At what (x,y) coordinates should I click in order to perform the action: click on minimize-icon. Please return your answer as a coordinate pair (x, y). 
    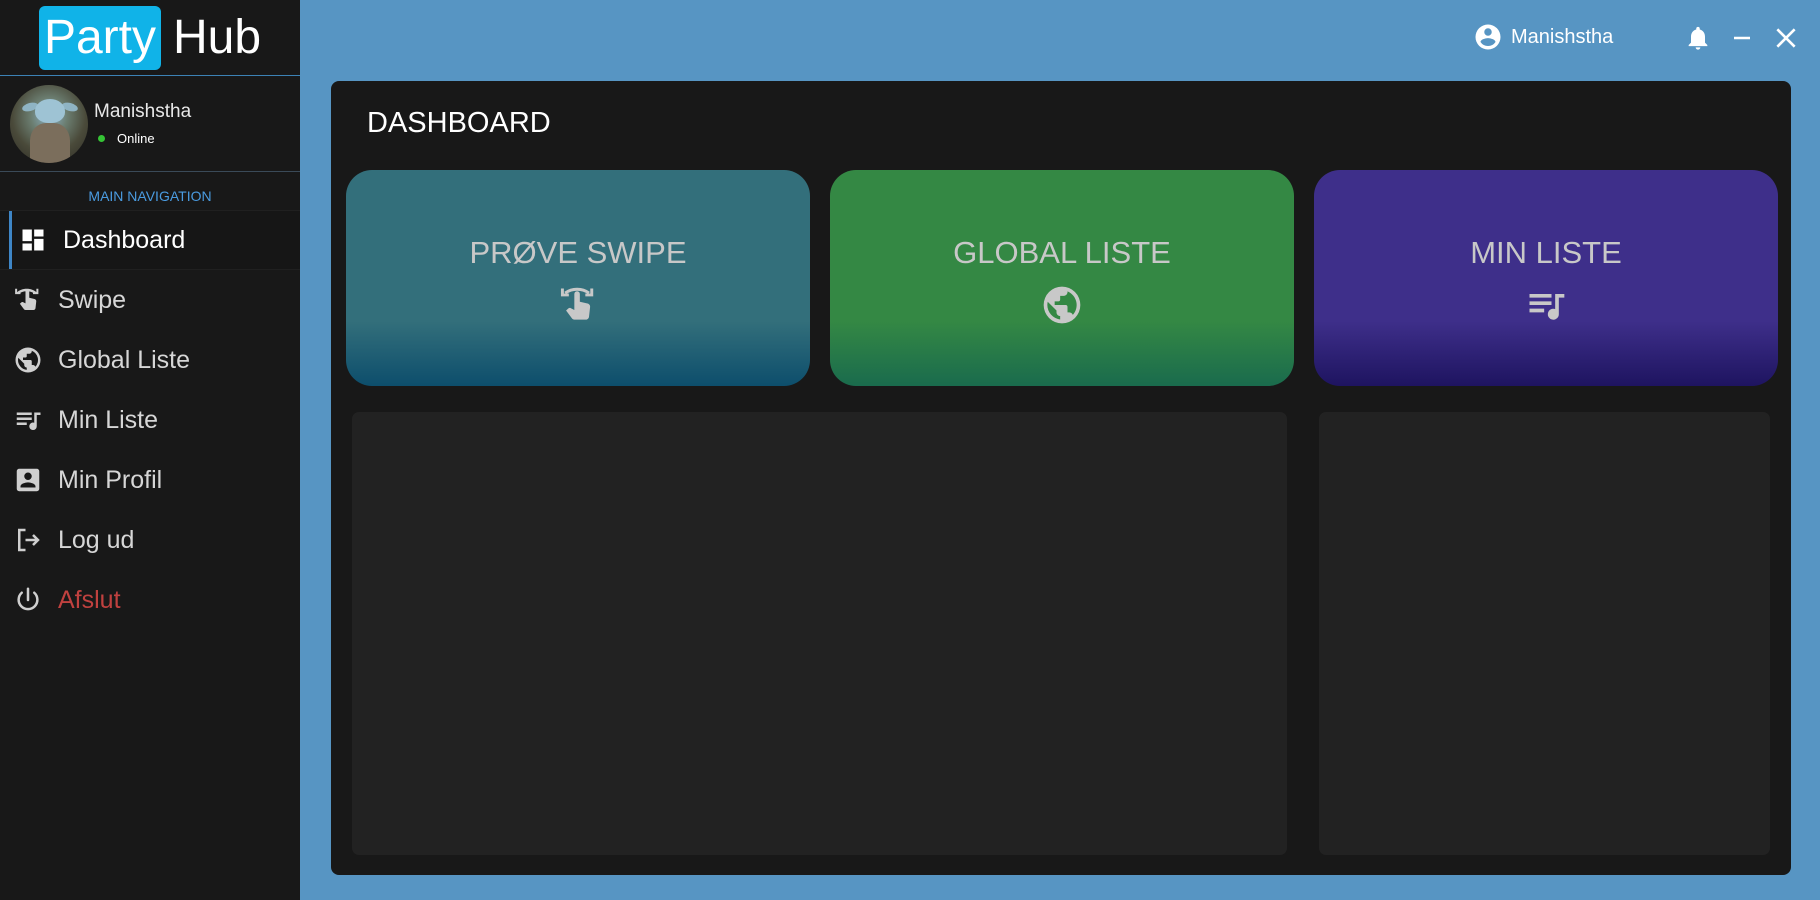
    Looking at the image, I should click on (1742, 38).